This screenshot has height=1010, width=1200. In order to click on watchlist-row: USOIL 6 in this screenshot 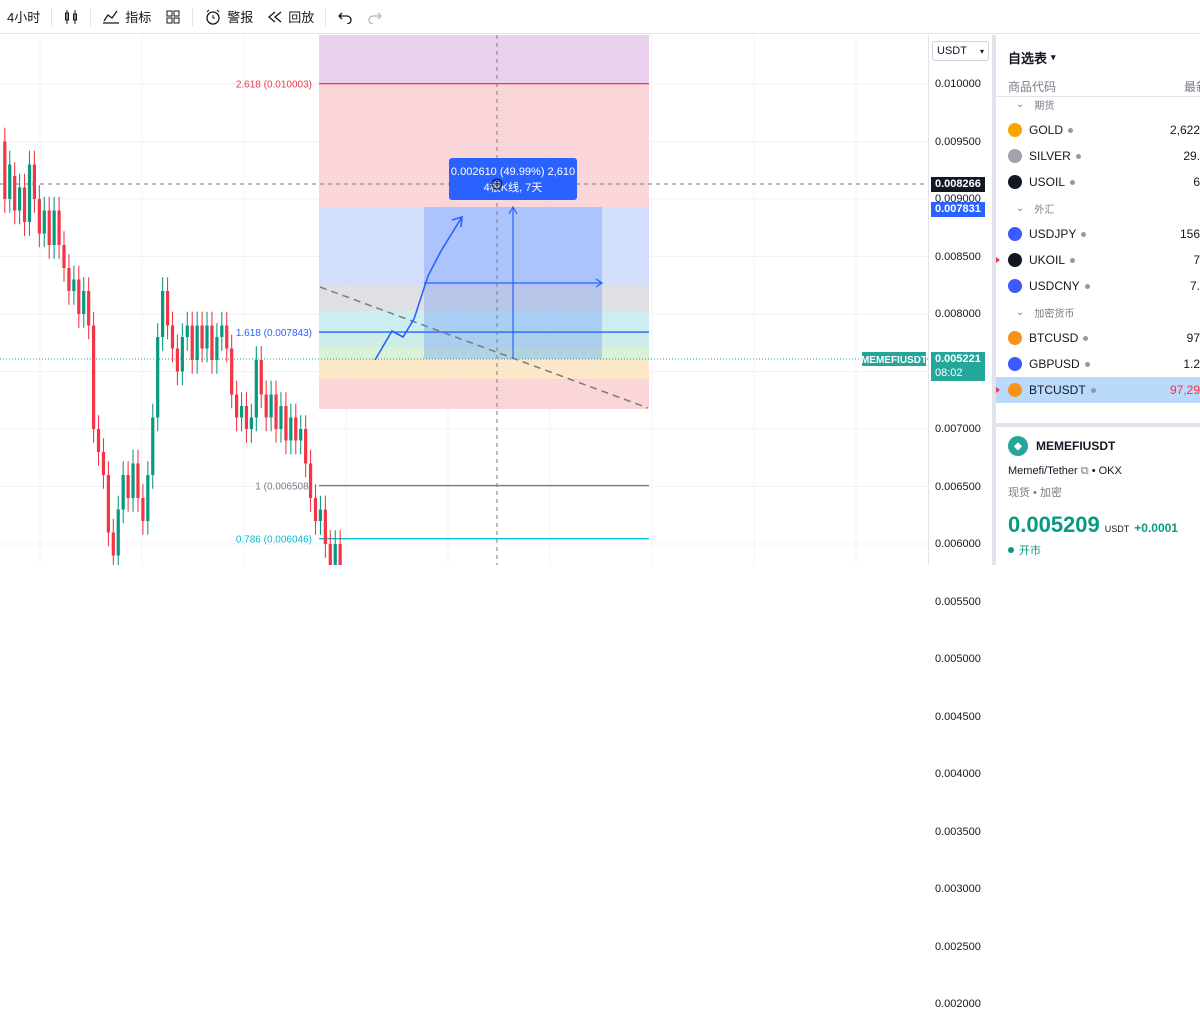, I will do `click(1098, 182)`.